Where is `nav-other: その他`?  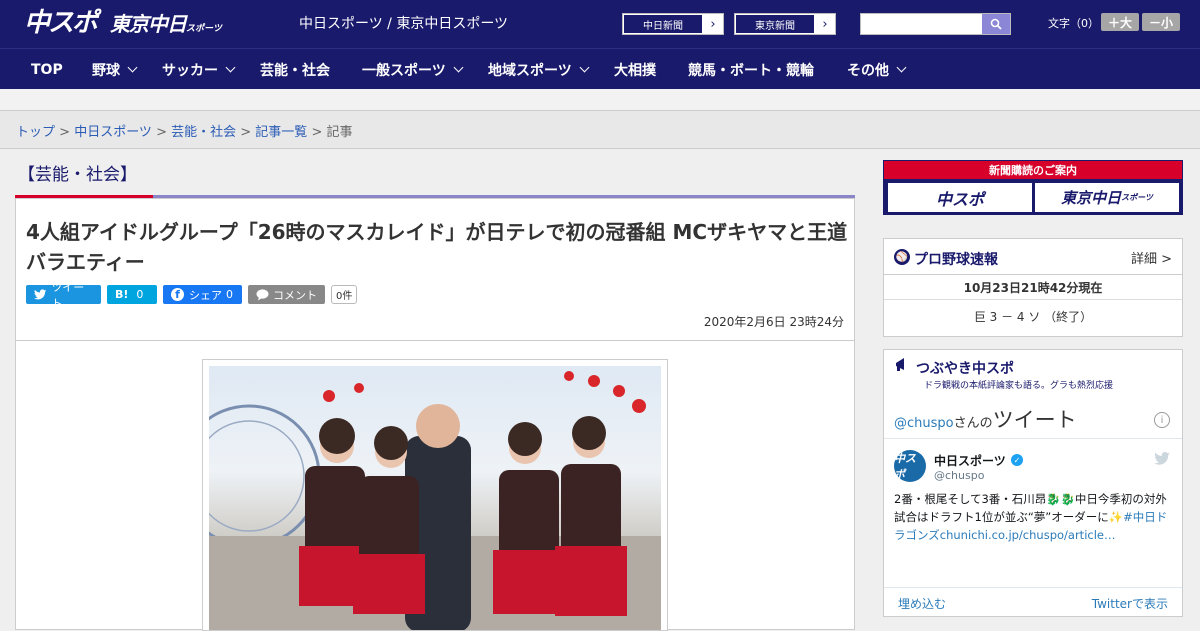
nav-other: その他 is located at coordinates (877, 69).